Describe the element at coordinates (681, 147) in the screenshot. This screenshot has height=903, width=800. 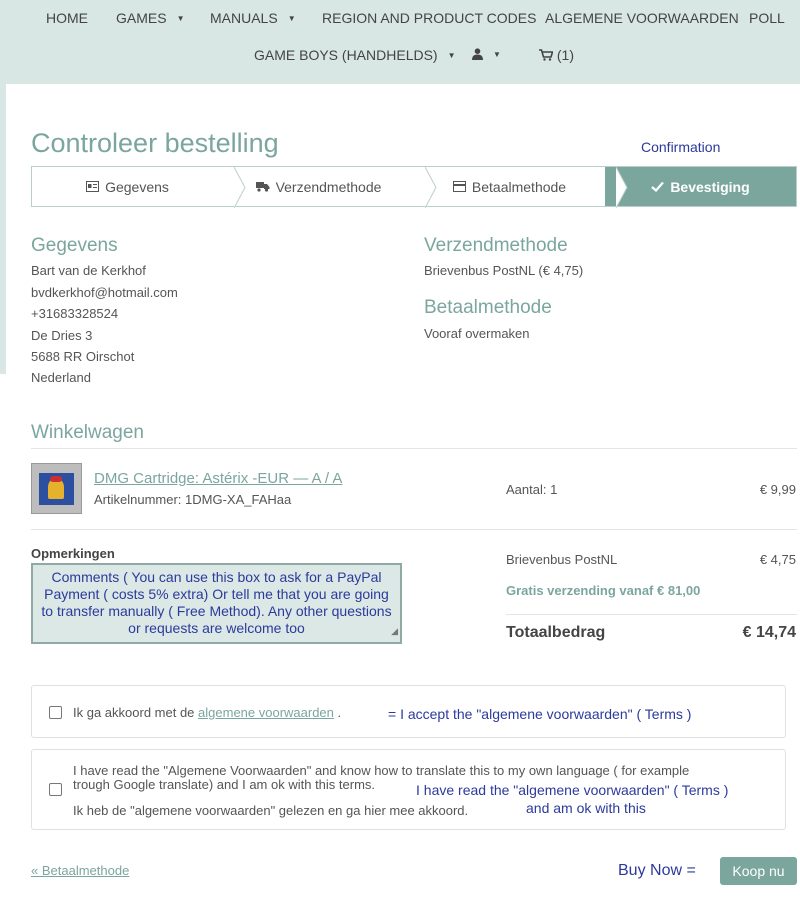
I see `confirmation-annotation: Confirmation` at that location.